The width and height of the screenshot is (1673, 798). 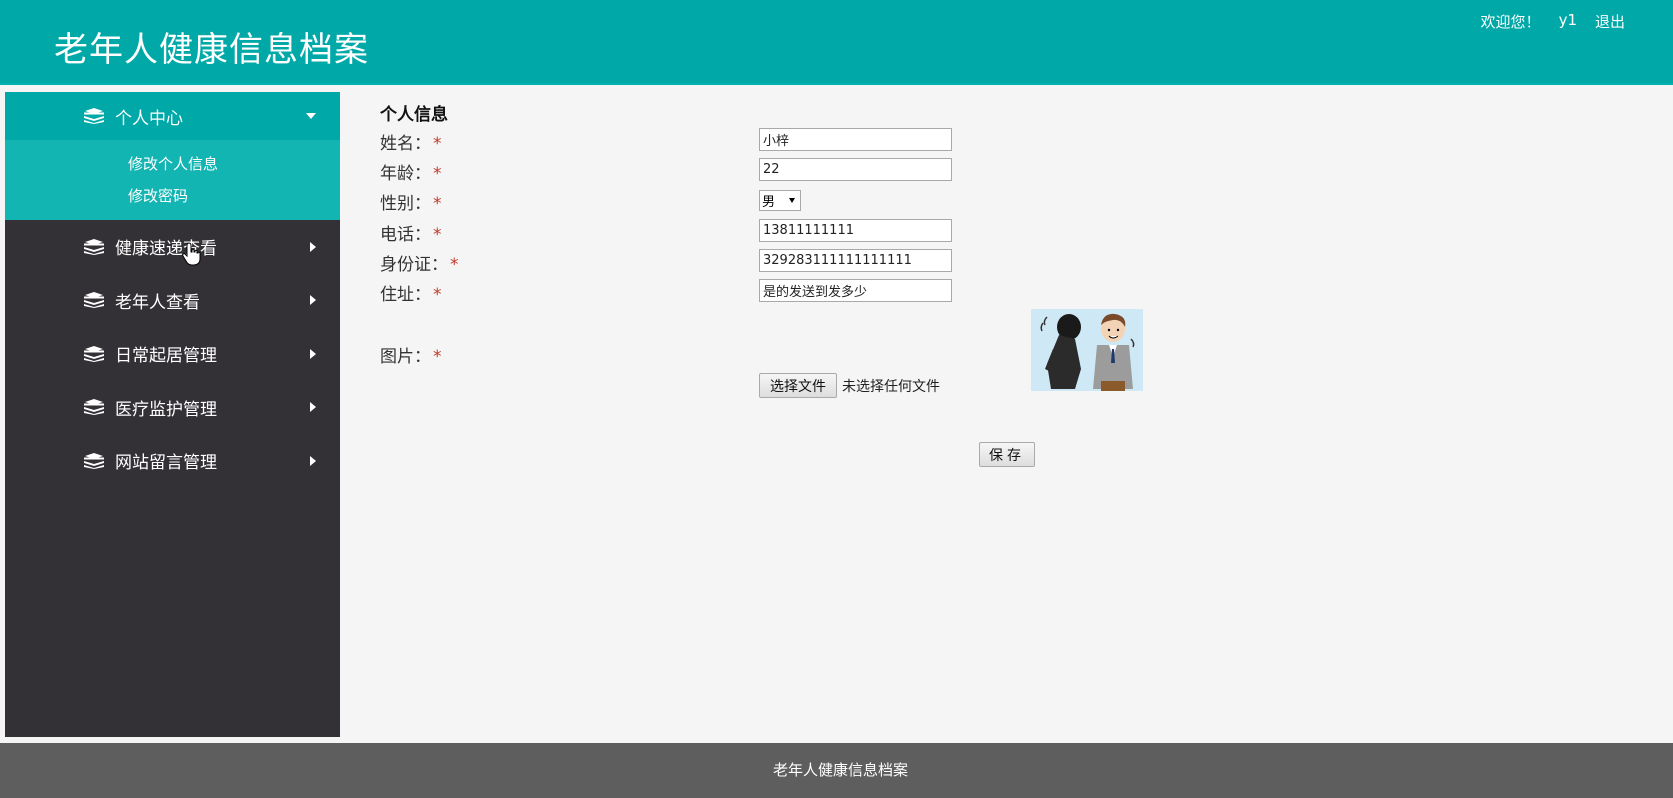 I want to click on chevron-down-icon, so click(x=311, y=116).